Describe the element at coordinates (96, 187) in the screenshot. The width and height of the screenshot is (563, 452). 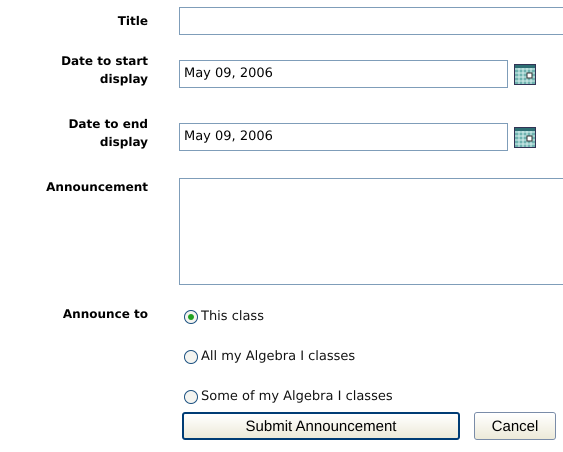
I see `field-label: Announcement` at that location.